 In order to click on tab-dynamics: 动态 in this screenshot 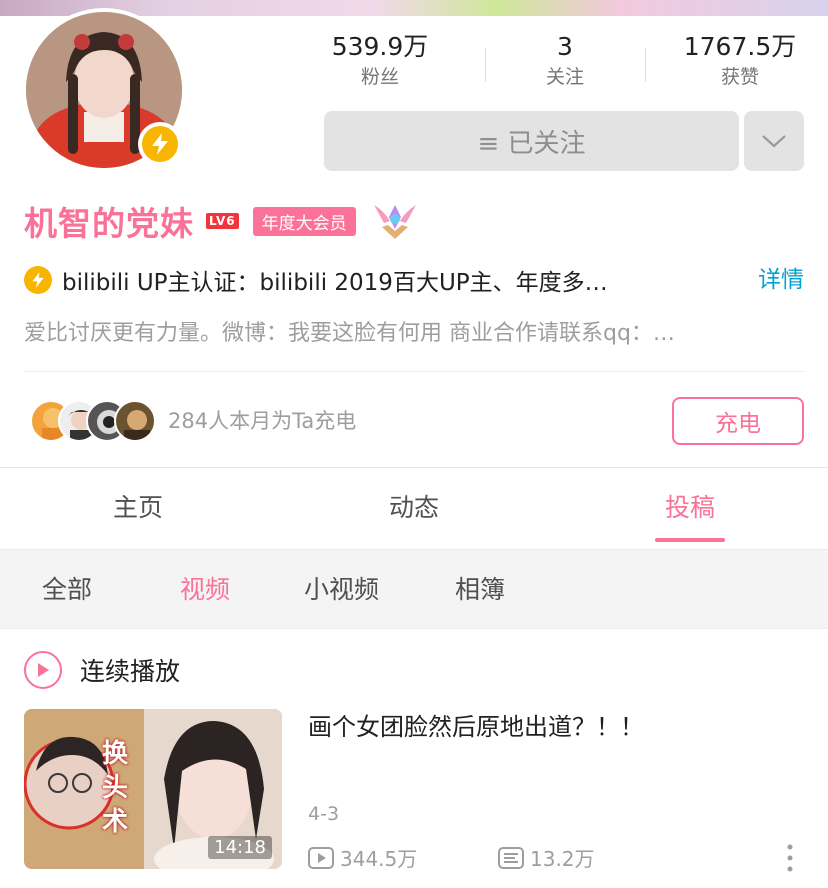, I will do `click(414, 508)`.